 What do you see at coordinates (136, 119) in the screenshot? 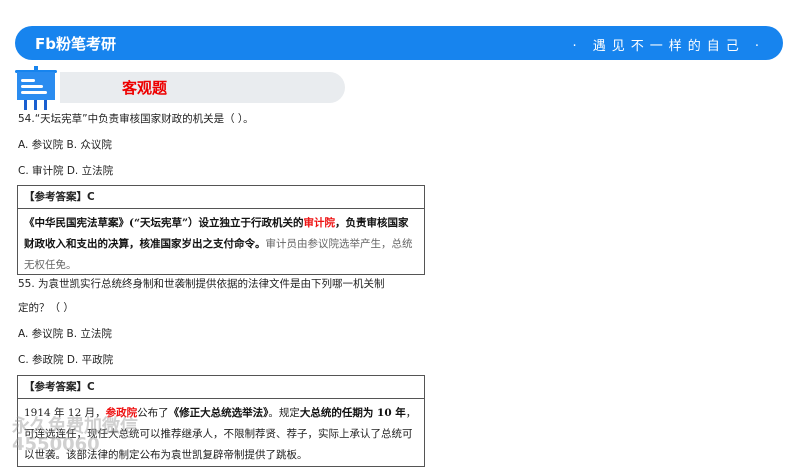
I see `question-stem: 54.“天坛宪草”中负责审核国家财政的机关是（ ）。` at bounding box center [136, 119].